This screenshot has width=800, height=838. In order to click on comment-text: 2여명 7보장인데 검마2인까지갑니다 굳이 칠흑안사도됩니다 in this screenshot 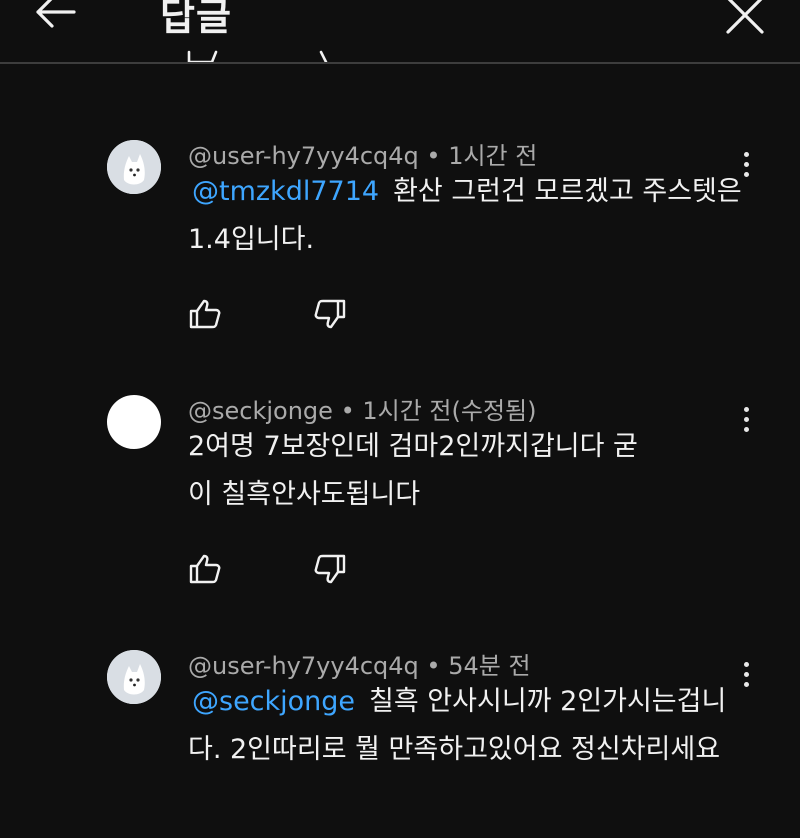, I will do `click(413, 470)`.